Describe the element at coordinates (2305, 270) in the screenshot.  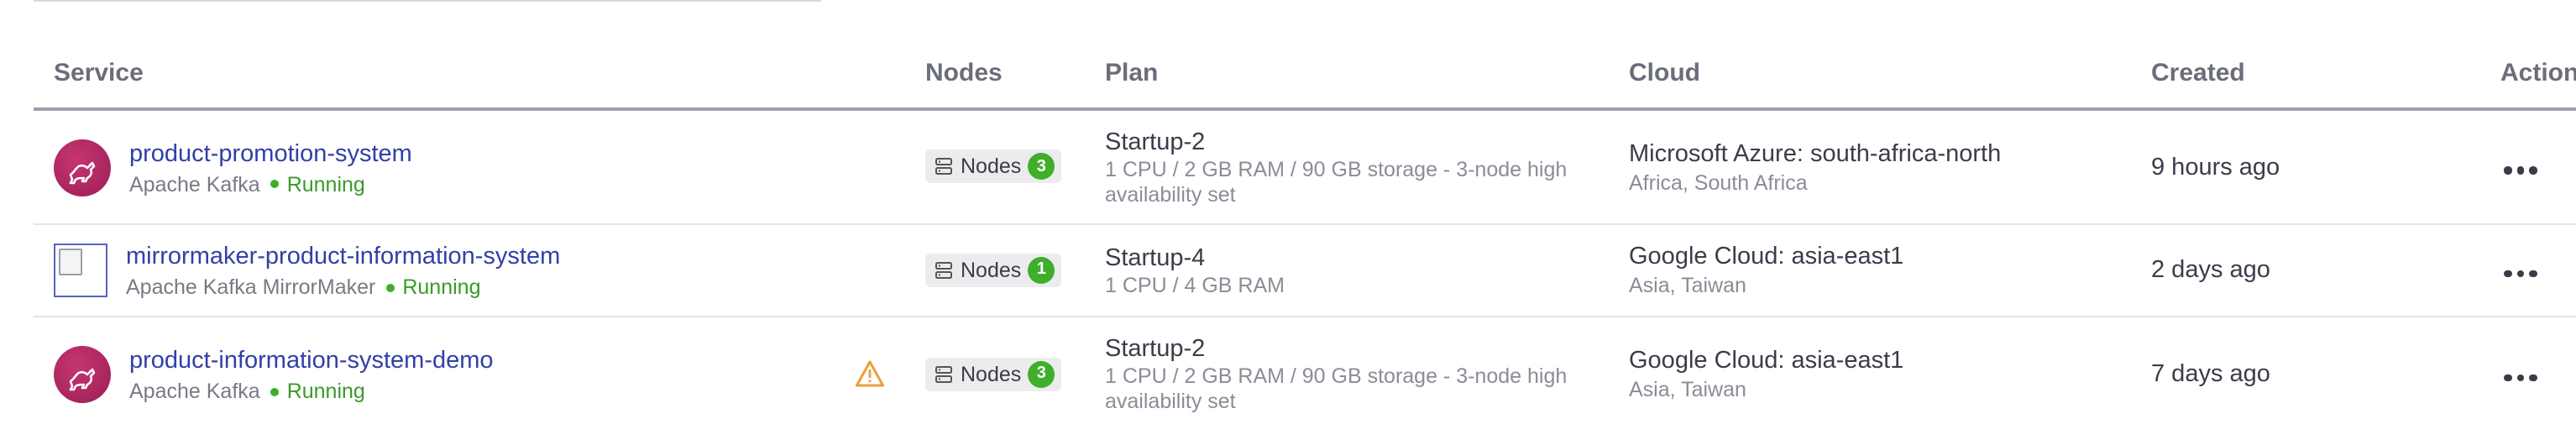
I see `created-cell: 2 days ago` at that location.